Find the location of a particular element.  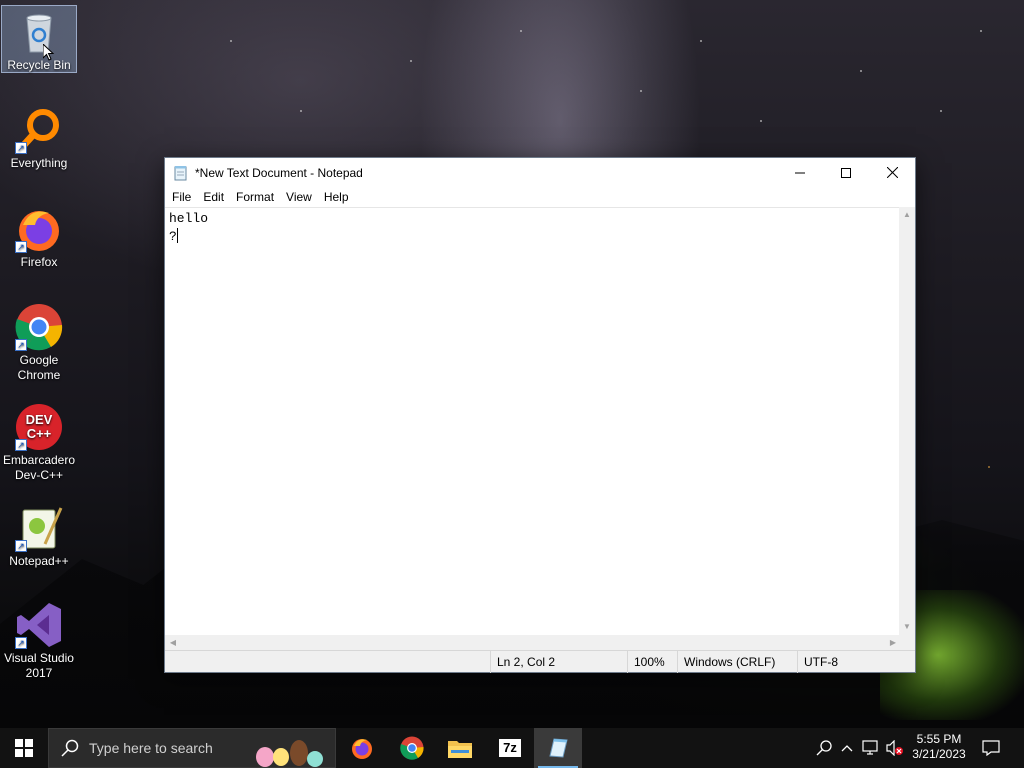

status-line-ending: Windows (CRLF) is located at coordinates (737, 662).